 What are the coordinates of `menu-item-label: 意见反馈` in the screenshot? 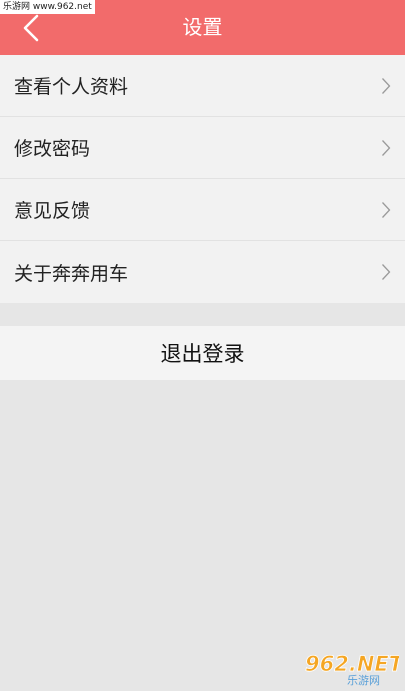 It's located at (52, 211).